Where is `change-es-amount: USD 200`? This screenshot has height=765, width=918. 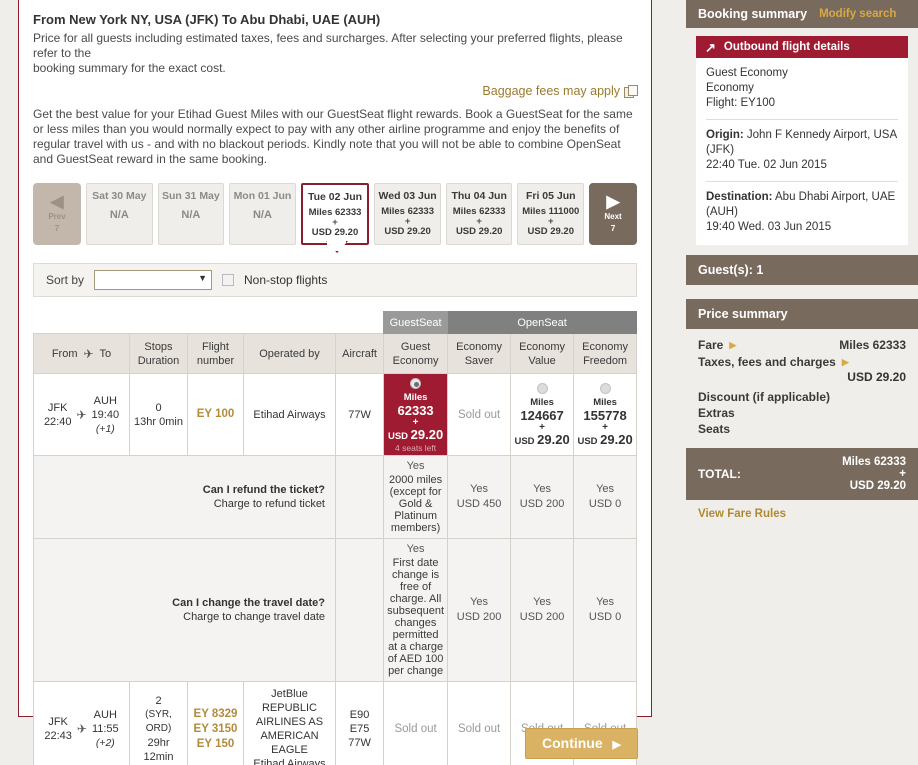
change-es-amount: USD 200 is located at coordinates (479, 617).